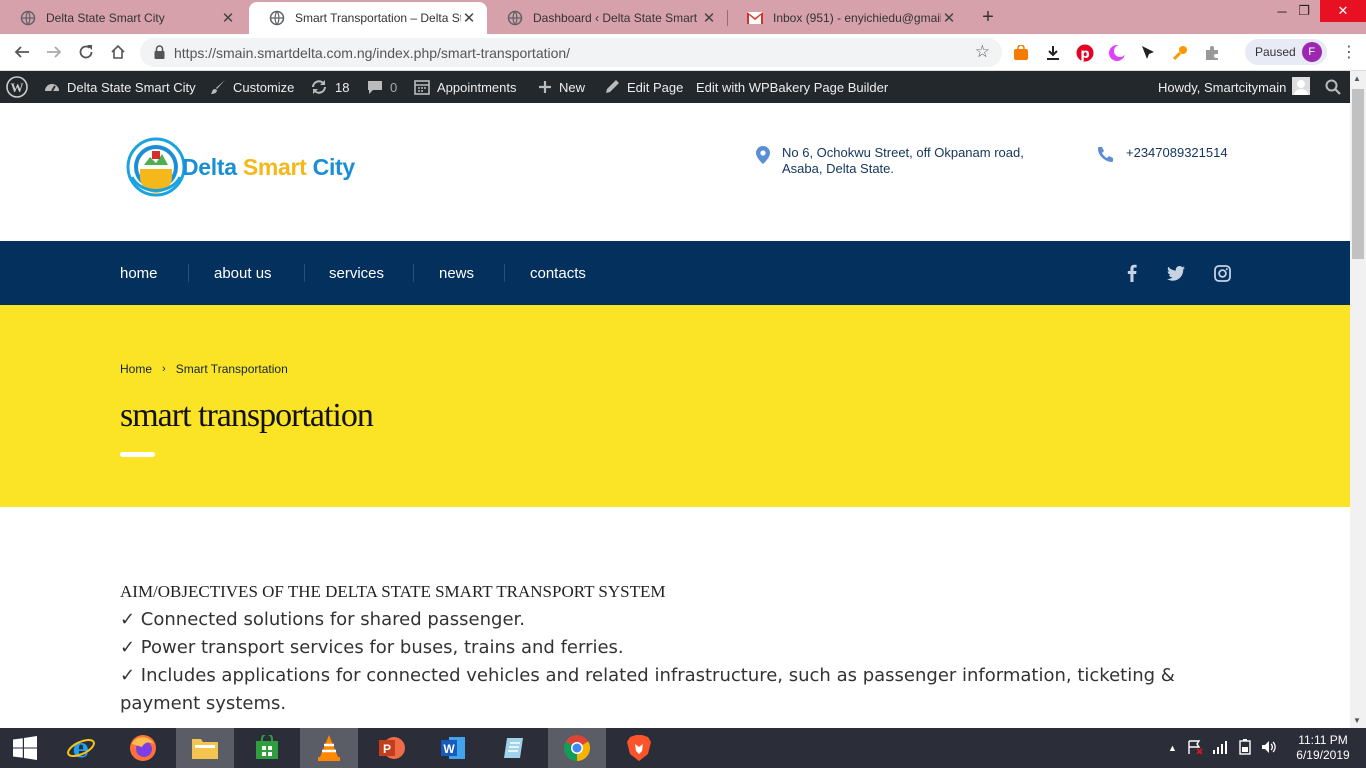  What do you see at coordinates (243, 273) in the screenshot?
I see `nav-about-us: about us` at bounding box center [243, 273].